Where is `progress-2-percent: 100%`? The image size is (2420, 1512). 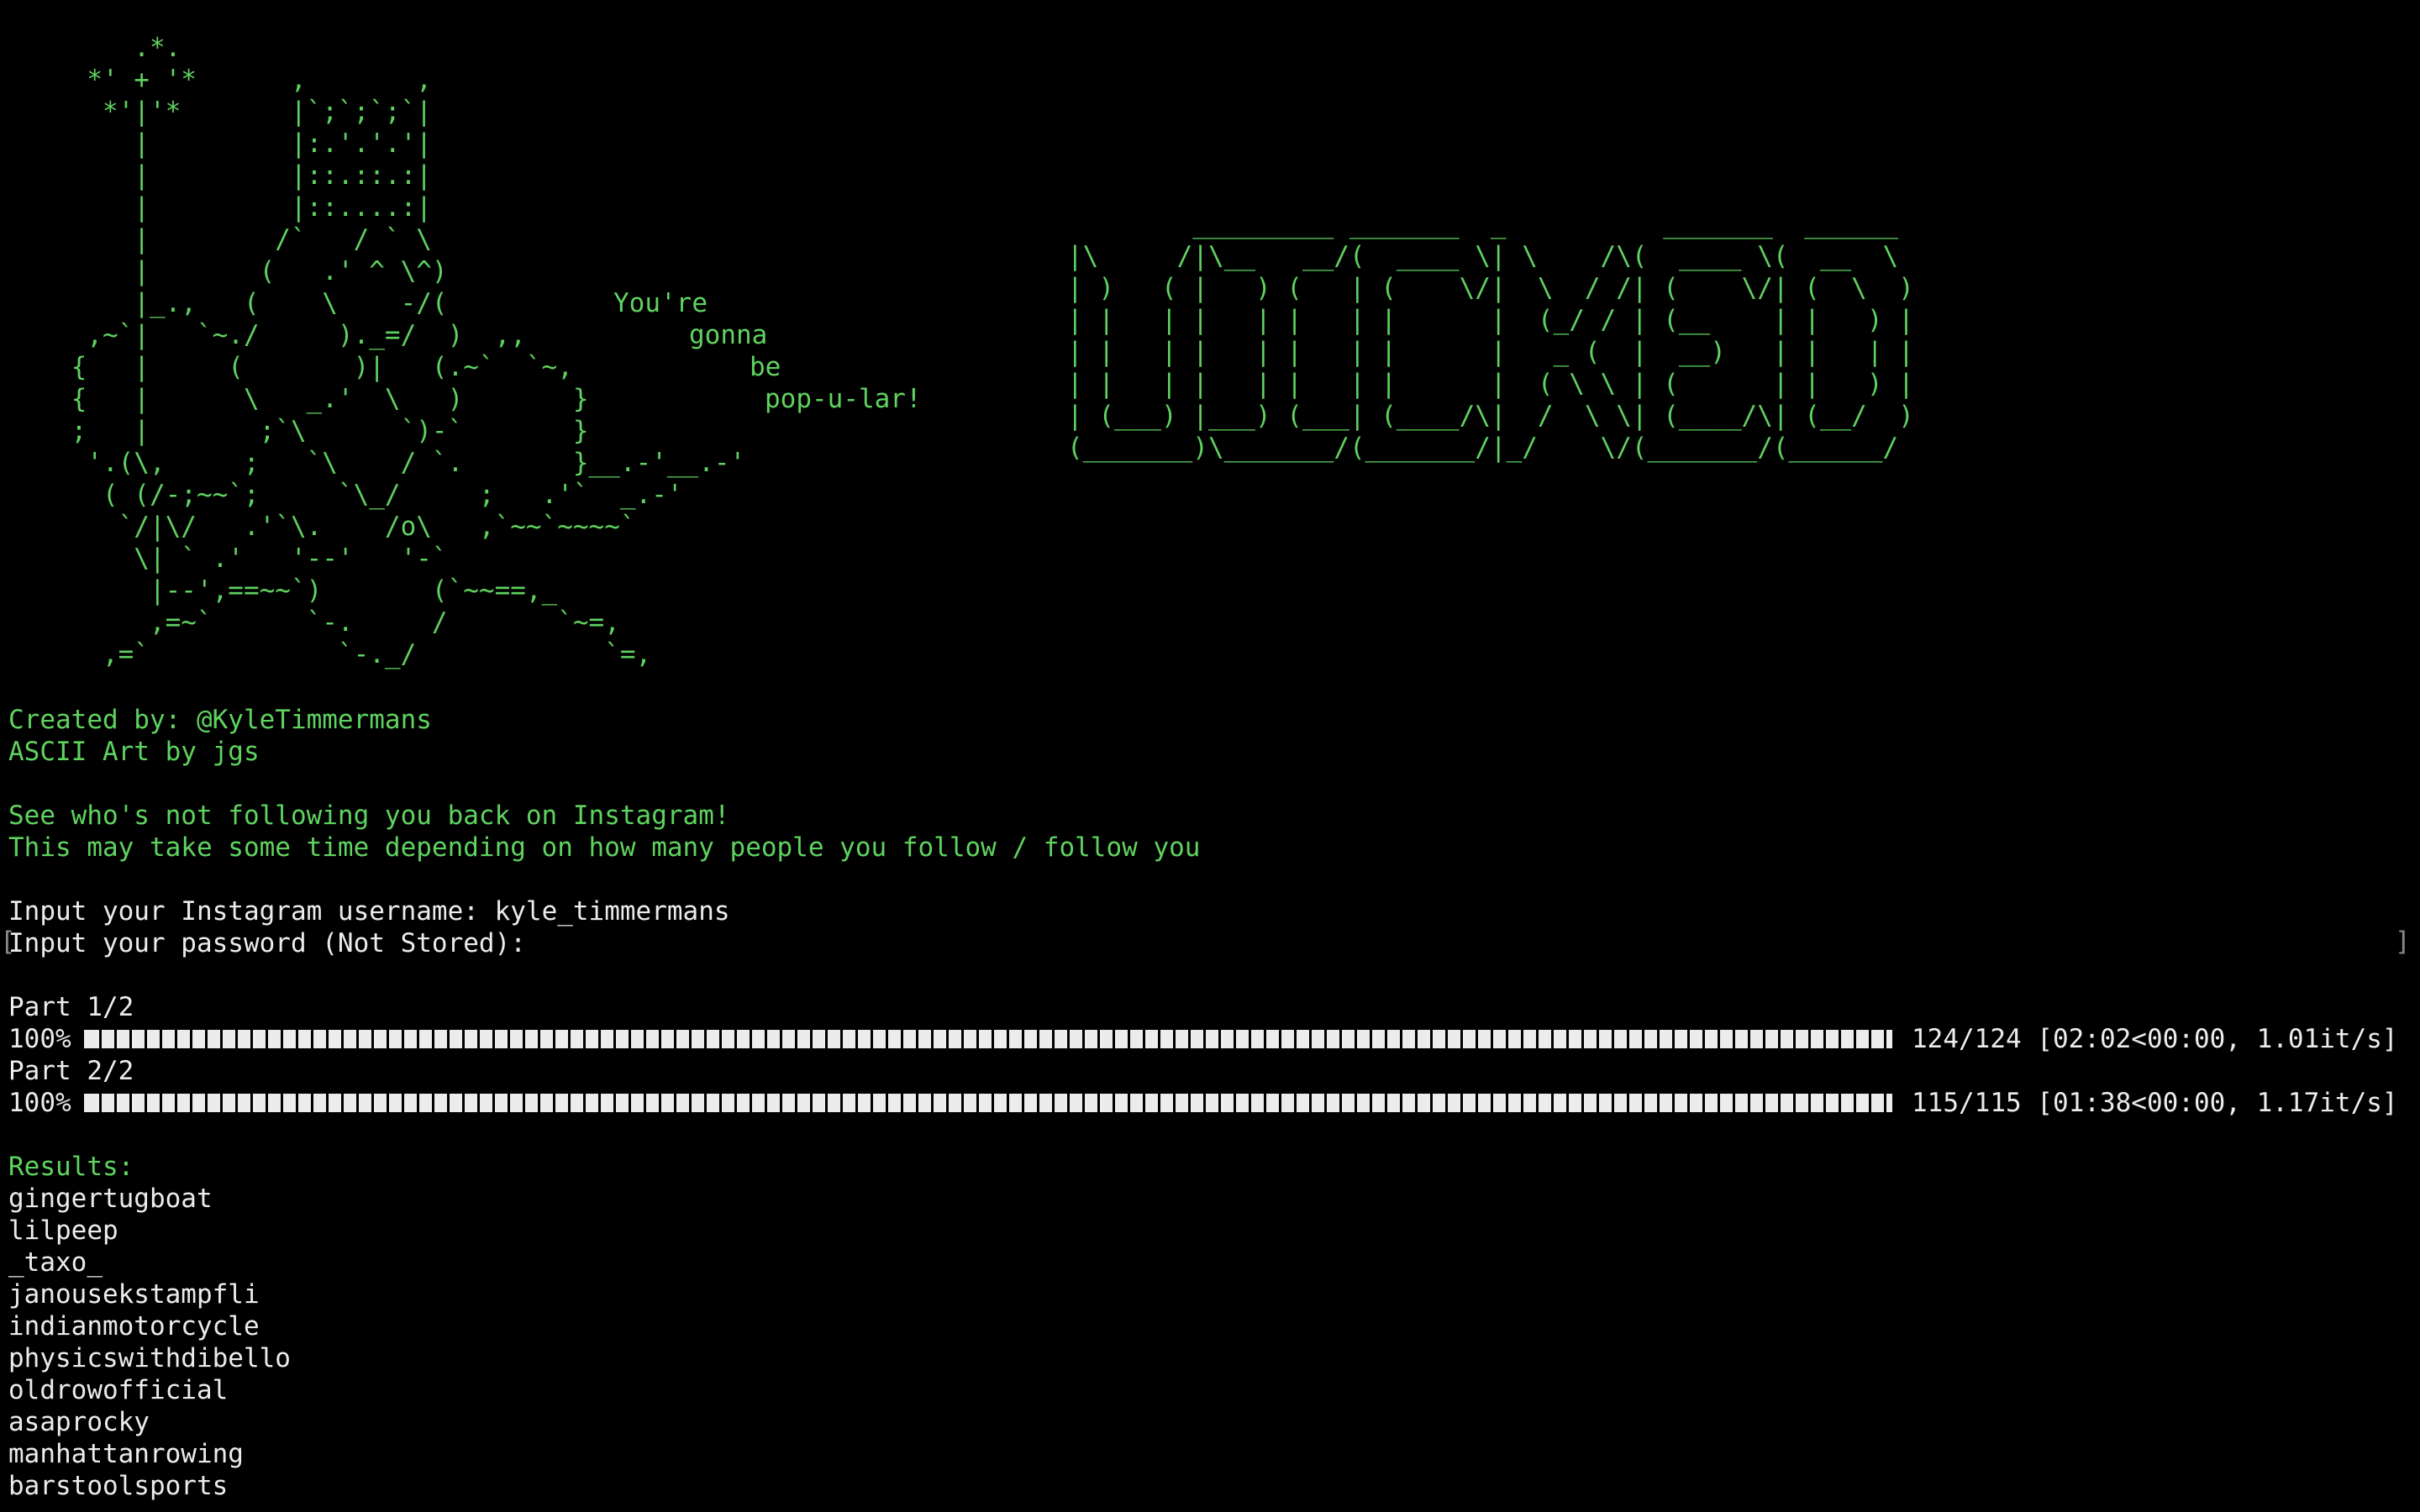 progress-2-percent: 100% is located at coordinates (39, 1103).